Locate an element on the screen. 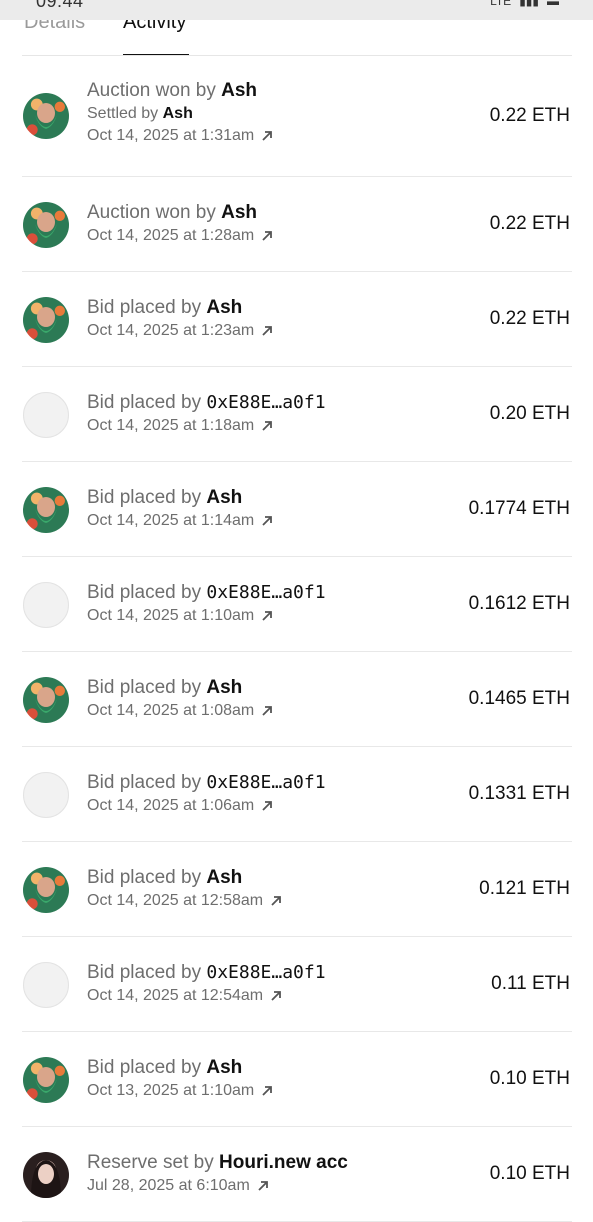  activity-date: Jul 28, 2025 at 6:10am is located at coordinates (168, 1185).